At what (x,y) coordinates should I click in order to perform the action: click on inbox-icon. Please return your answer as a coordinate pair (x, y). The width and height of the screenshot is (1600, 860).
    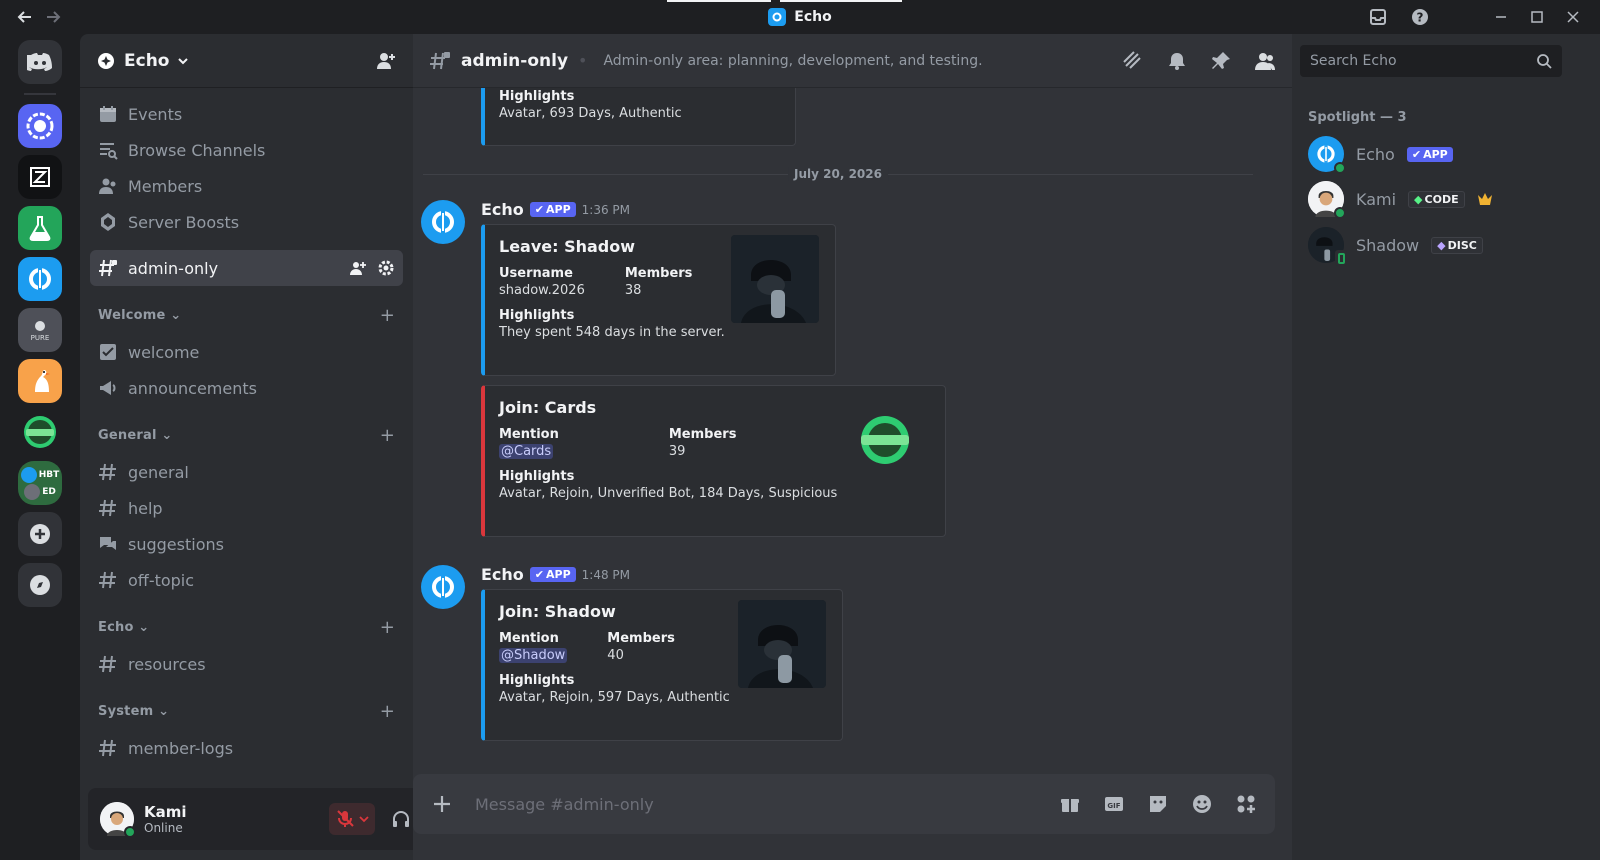
    Looking at the image, I should click on (1378, 17).